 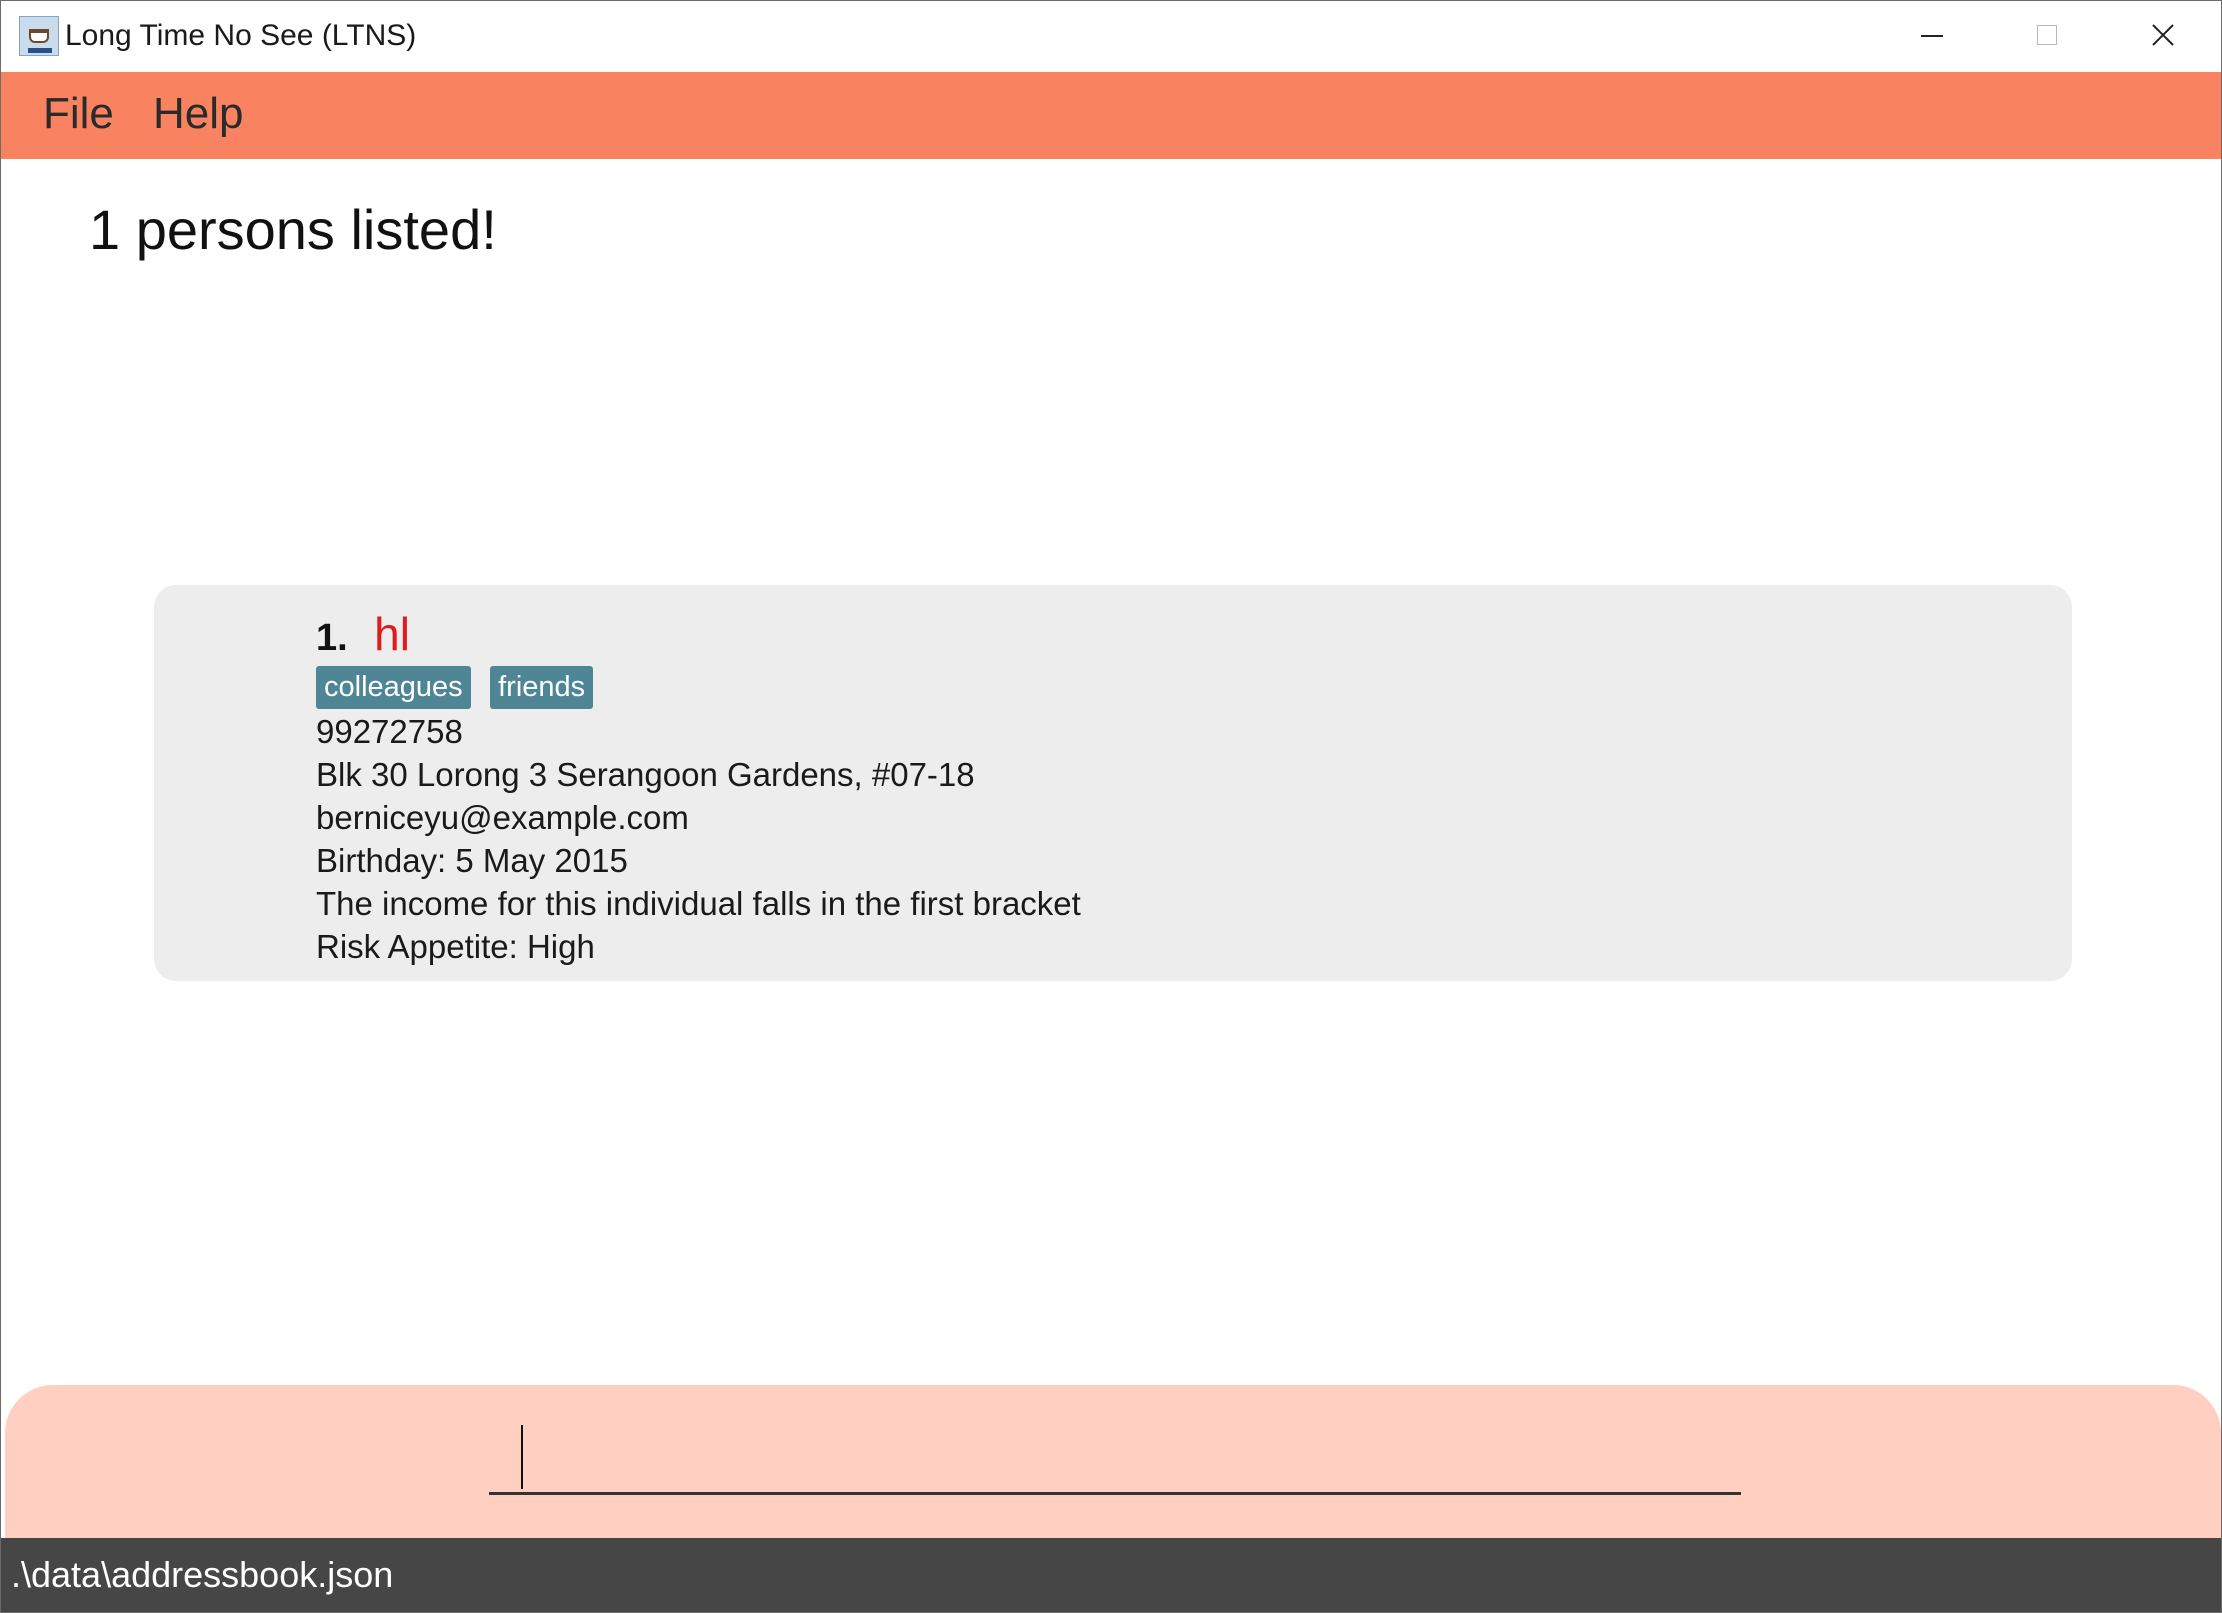 What do you see at coordinates (389, 731) in the screenshot?
I see `person-phone: 99272758` at bounding box center [389, 731].